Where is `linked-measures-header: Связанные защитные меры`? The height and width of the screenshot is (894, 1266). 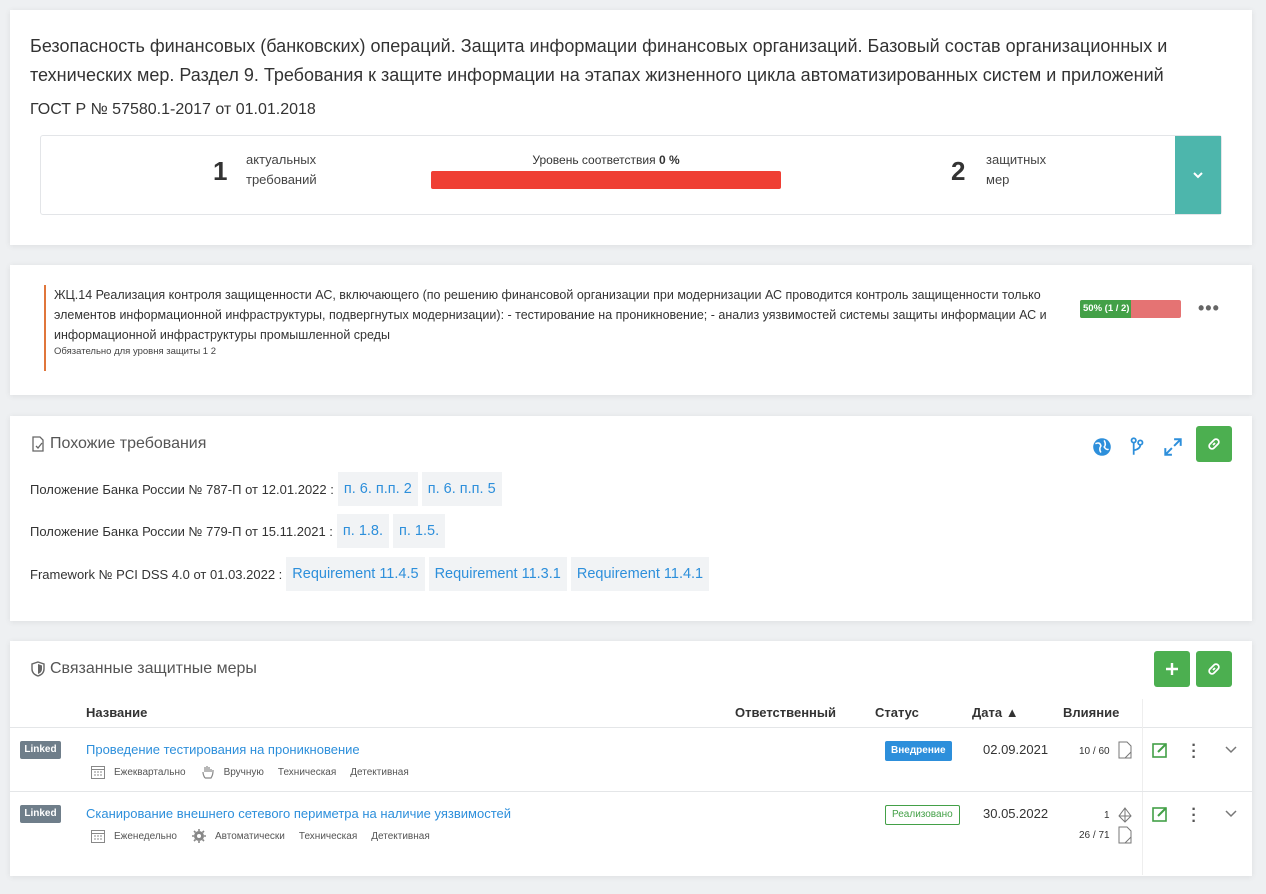 linked-measures-header: Связанные защитные меры is located at coordinates (143, 669).